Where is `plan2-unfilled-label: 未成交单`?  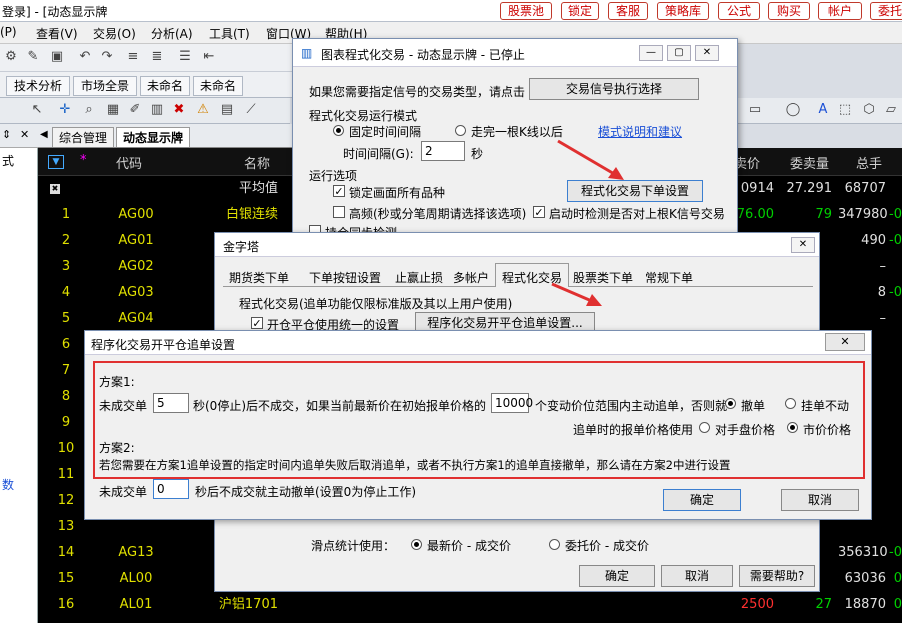
plan2-unfilled-label: 未成交单 is located at coordinates (123, 492).